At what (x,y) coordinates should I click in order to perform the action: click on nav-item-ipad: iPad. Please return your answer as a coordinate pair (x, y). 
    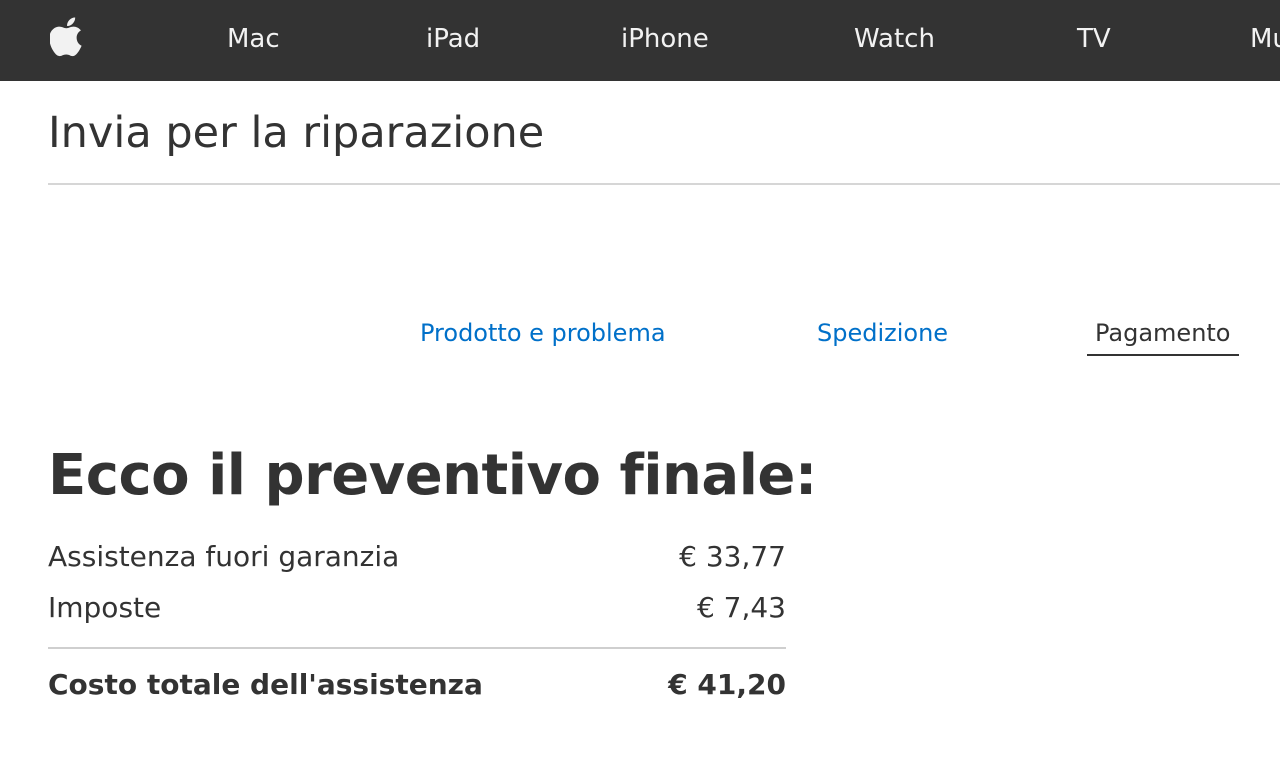
    Looking at the image, I should click on (453, 40).